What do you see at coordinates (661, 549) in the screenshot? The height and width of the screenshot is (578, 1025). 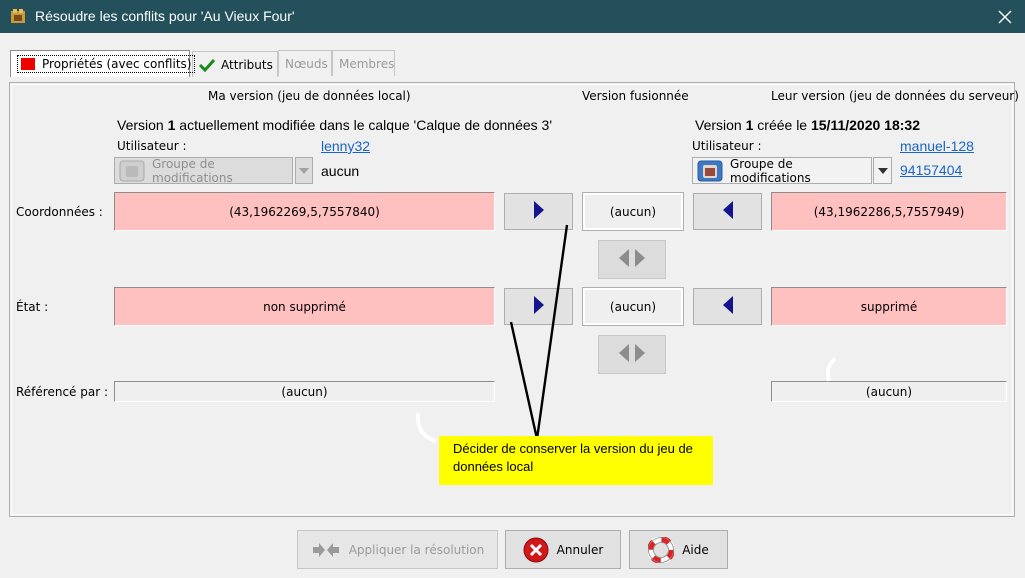 I see `lifebuoy-icon` at bounding box center [661, 549].